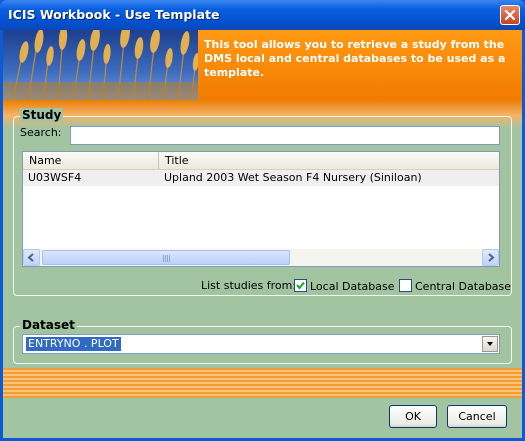  Describe the element at coordinates (249, 285) in the screenshot. I see `list-from-label: List studies from:` at that location.